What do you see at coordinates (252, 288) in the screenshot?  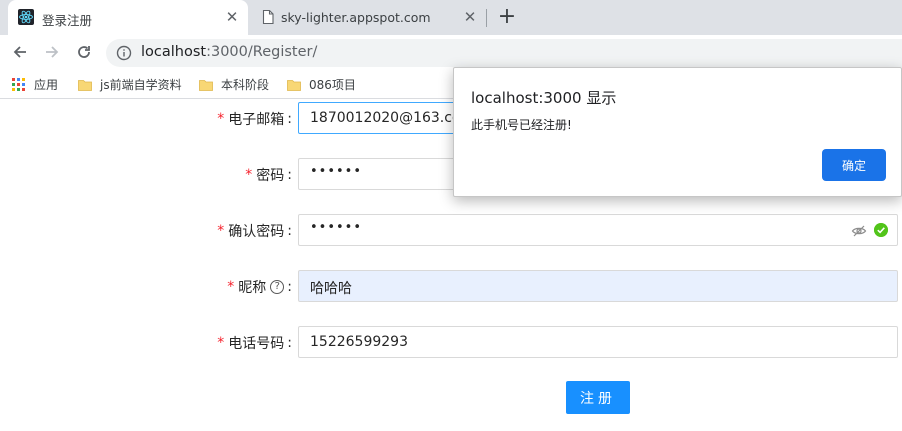 I see `label-text: 昵称` at bounding box center [252, 288].